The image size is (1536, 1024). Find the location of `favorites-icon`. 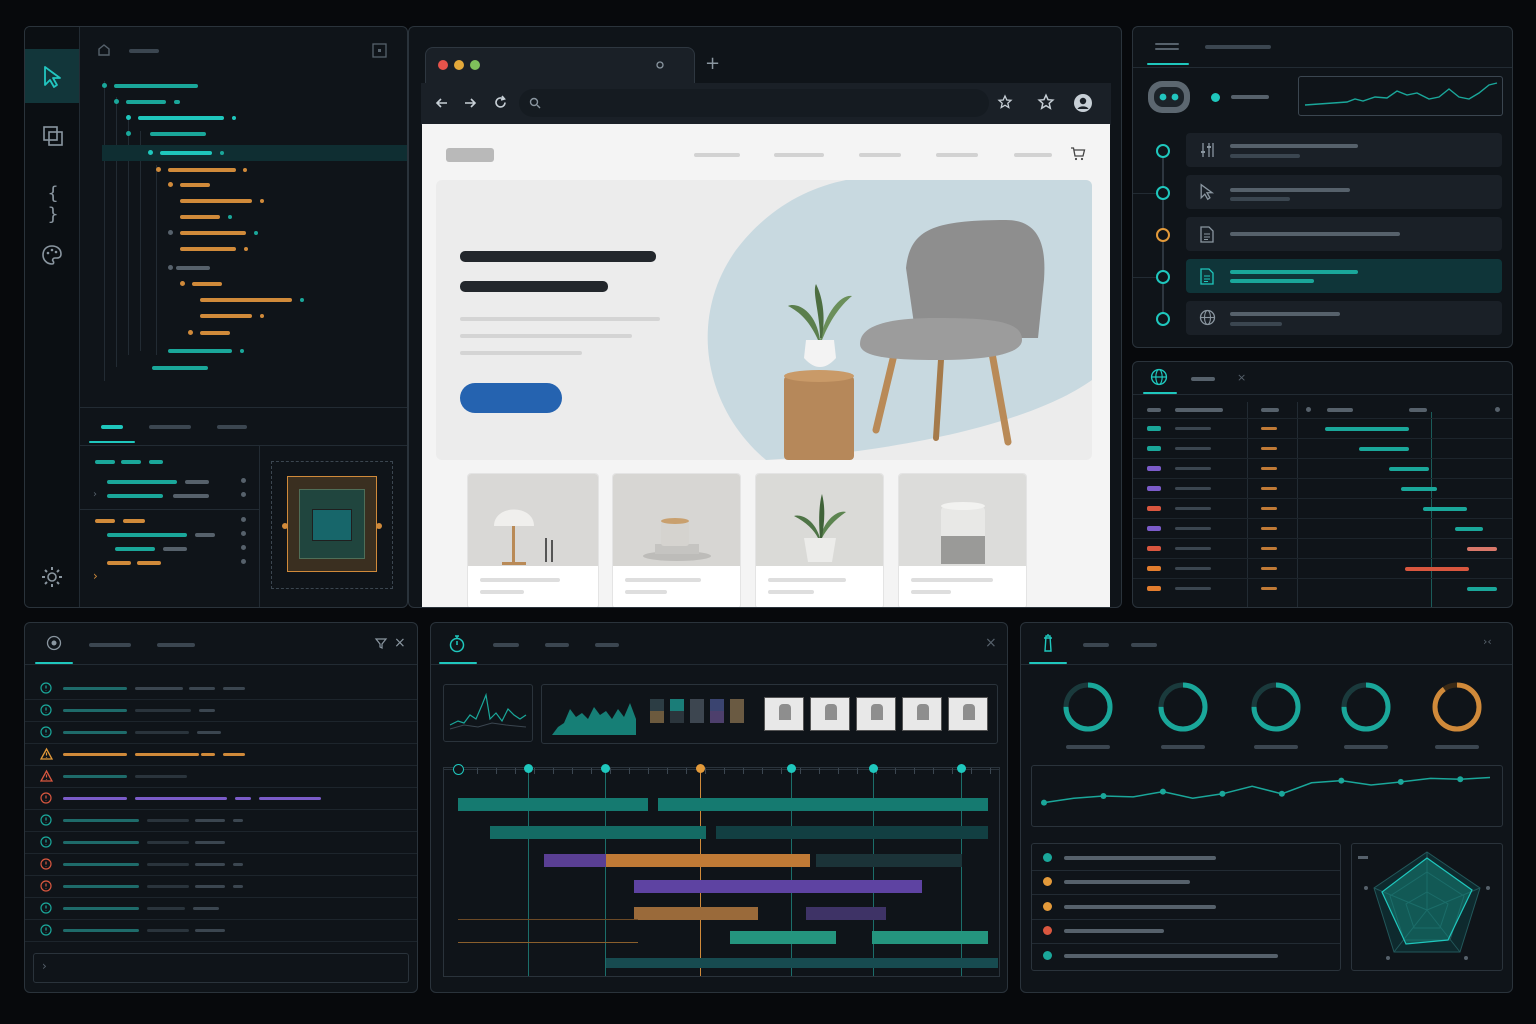

favorites-icon is located at coordinates (1046, 101).